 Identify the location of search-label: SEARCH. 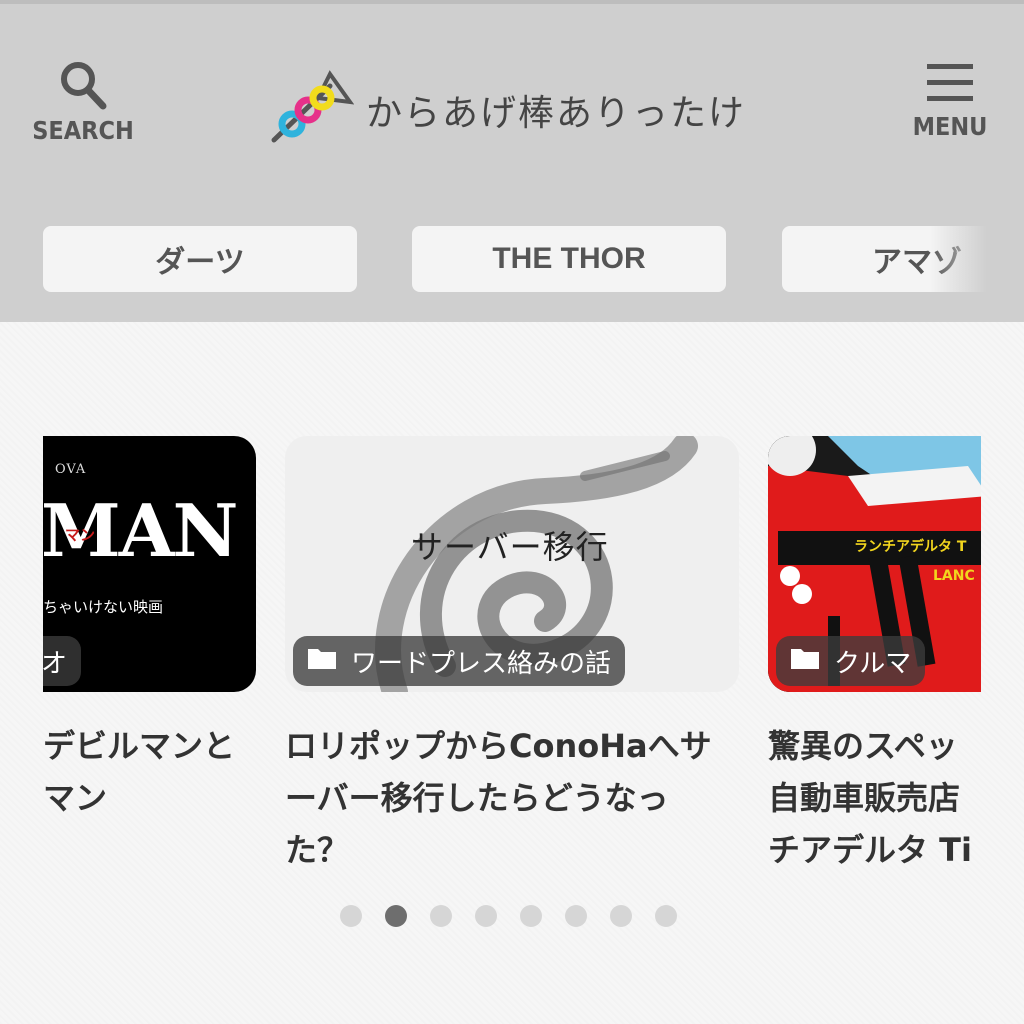
(83, 130).